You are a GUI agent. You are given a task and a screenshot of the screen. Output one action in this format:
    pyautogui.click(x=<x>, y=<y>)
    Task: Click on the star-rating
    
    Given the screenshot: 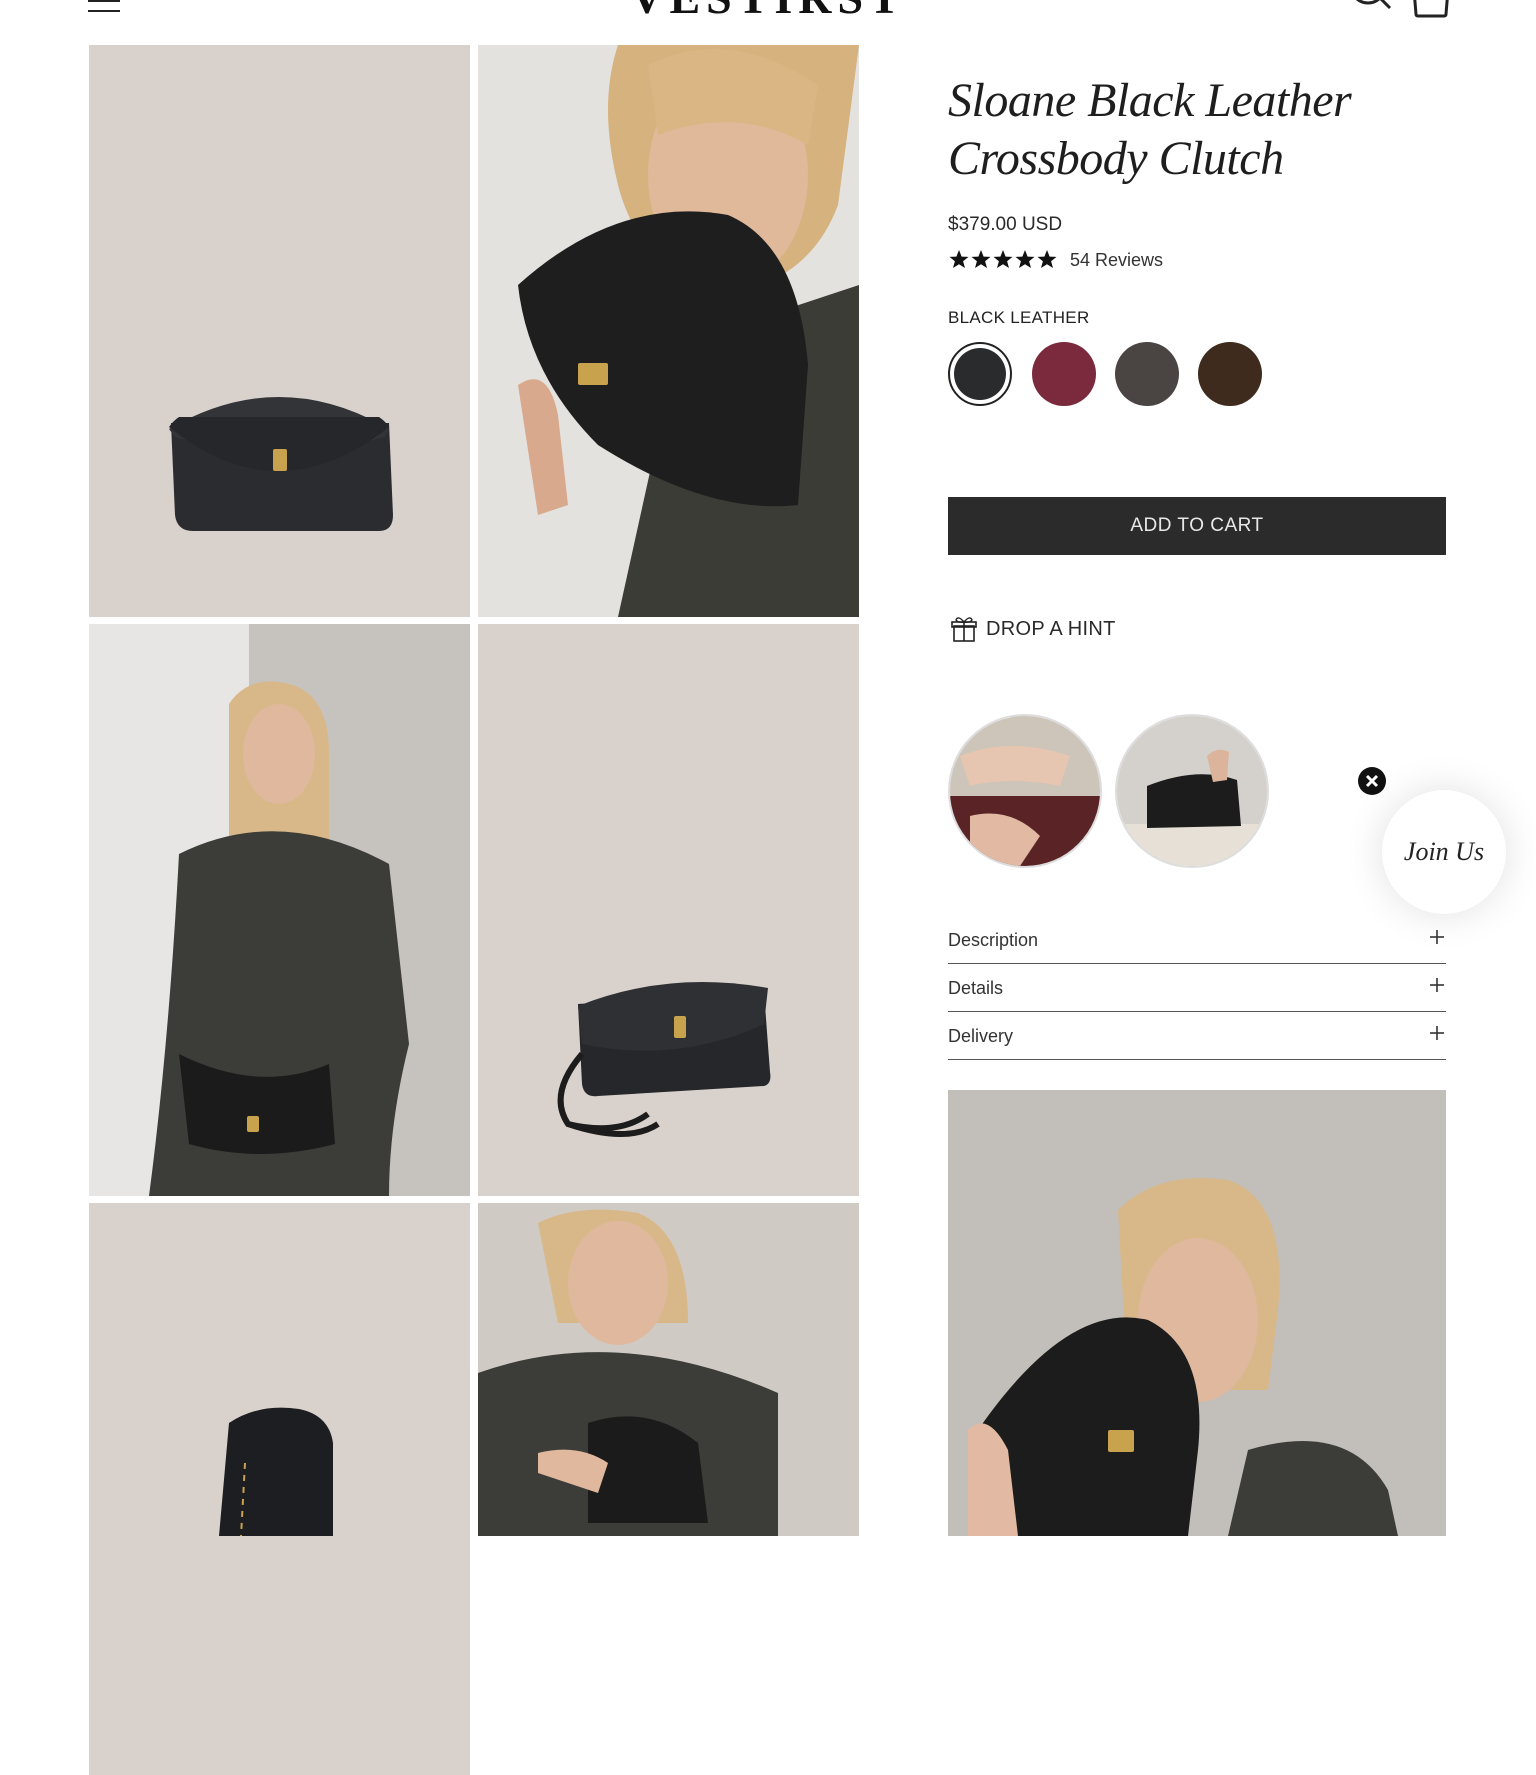 What is the action you would take?
    pyautogui.click(x=1003, y=261)
    